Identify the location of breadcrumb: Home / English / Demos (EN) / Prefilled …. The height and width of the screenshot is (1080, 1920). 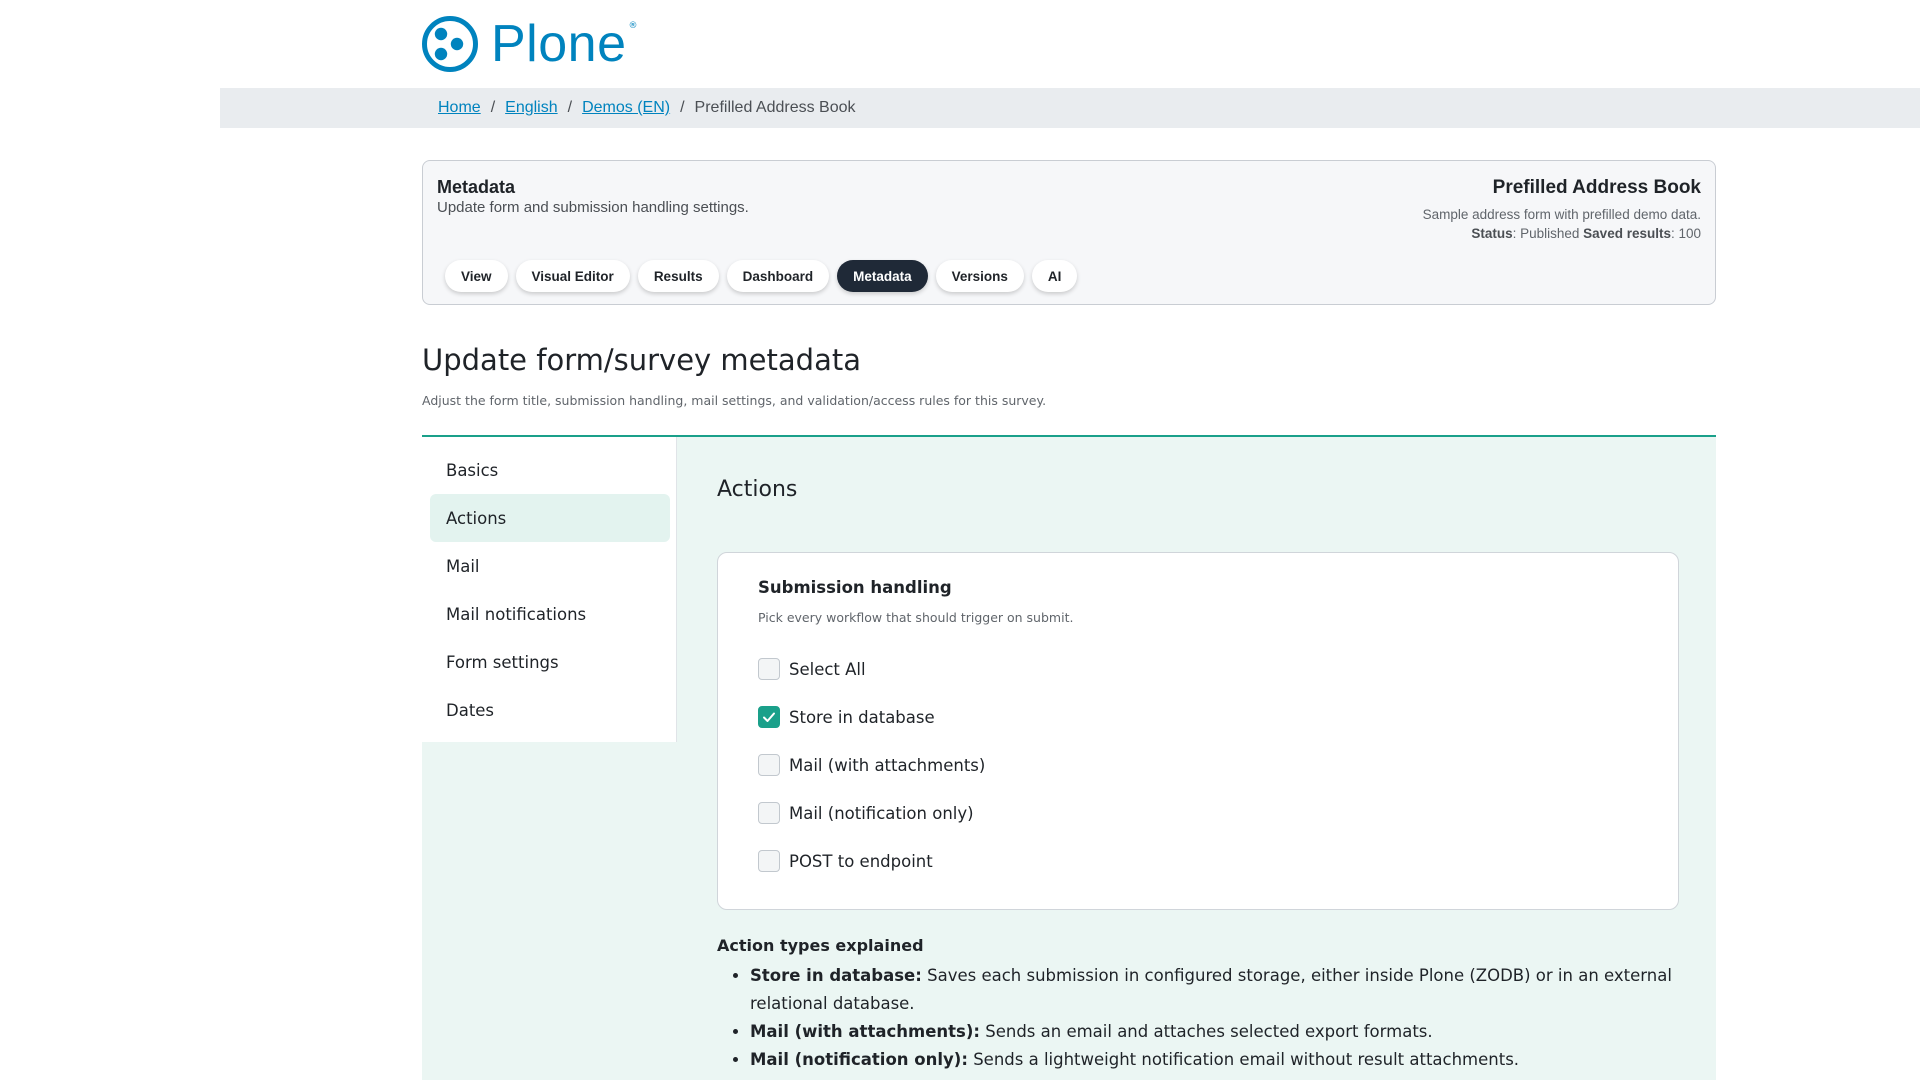
(647, 108).